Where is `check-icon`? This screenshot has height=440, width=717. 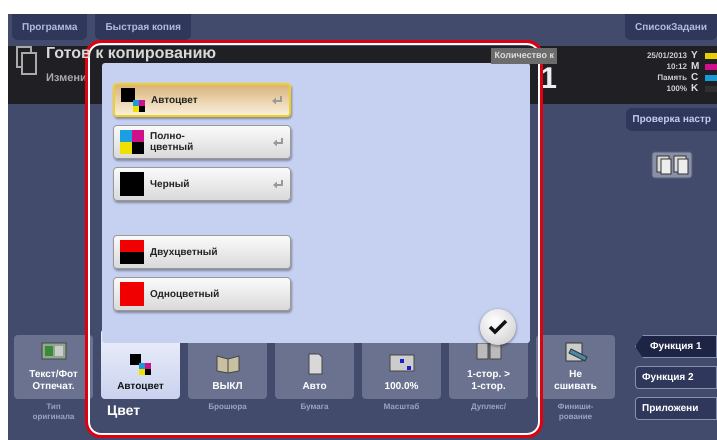 check-icon is located at coordinates (498, 327).